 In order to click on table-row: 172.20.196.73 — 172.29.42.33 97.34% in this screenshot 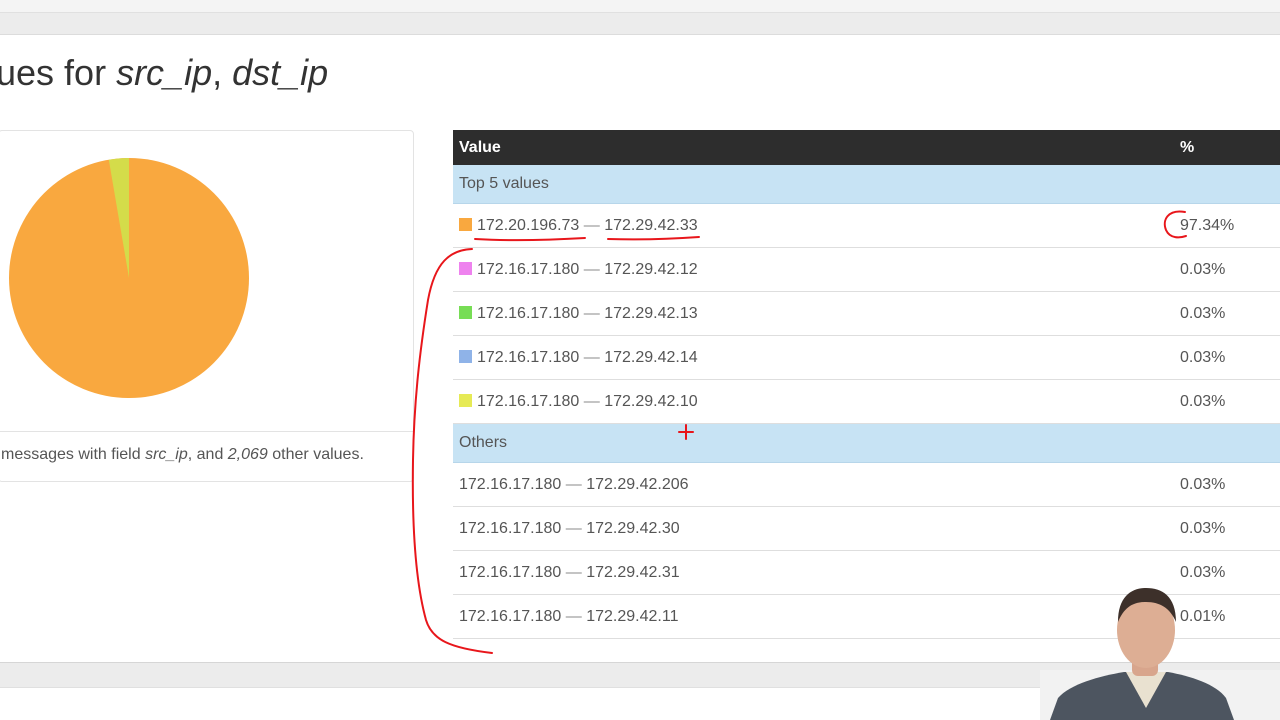, I will do `click(866, 225)`.